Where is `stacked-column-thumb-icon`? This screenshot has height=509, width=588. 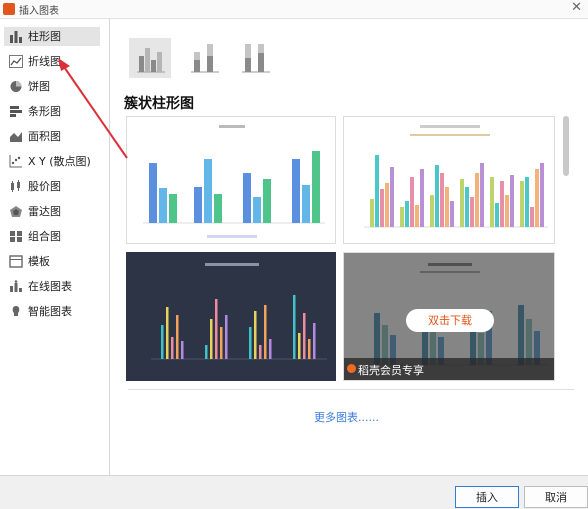
stacked-column-thumb-icon is located at coordinates (205, 58).